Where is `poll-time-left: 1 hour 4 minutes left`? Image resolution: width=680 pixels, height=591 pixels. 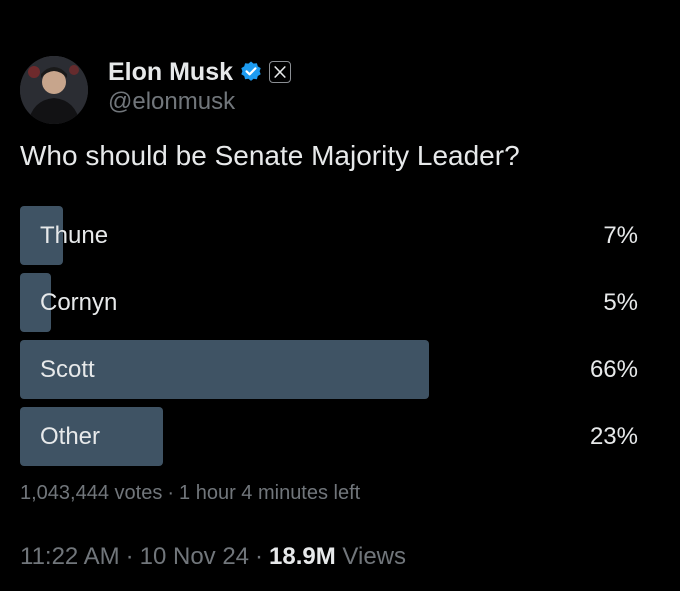
poll-time-left: 1 hour 4 minutes left is located at coordinates (270, 493).